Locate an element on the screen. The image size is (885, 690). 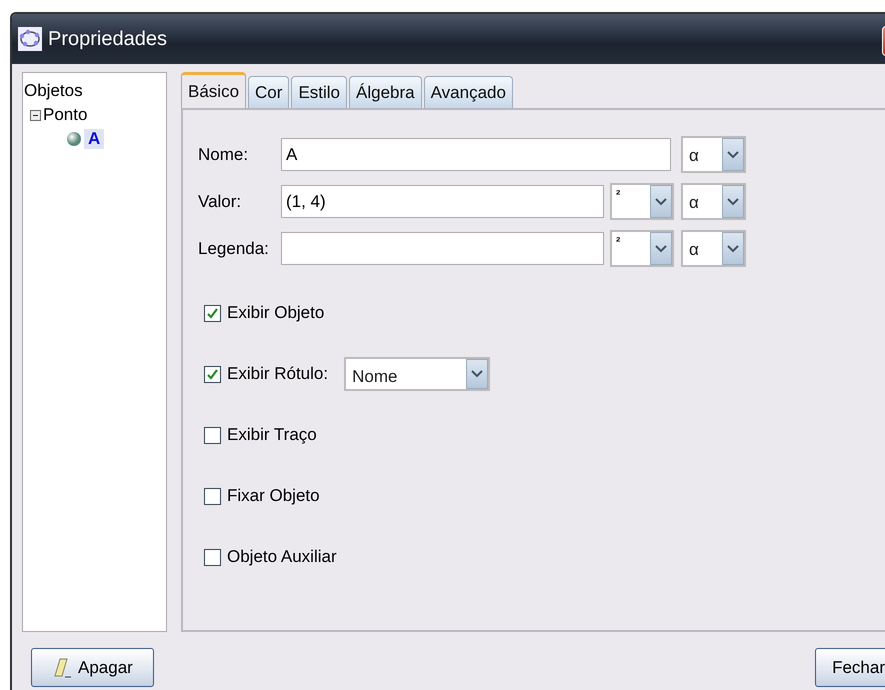
label-select: Nome is located at coordinates (417, 374).